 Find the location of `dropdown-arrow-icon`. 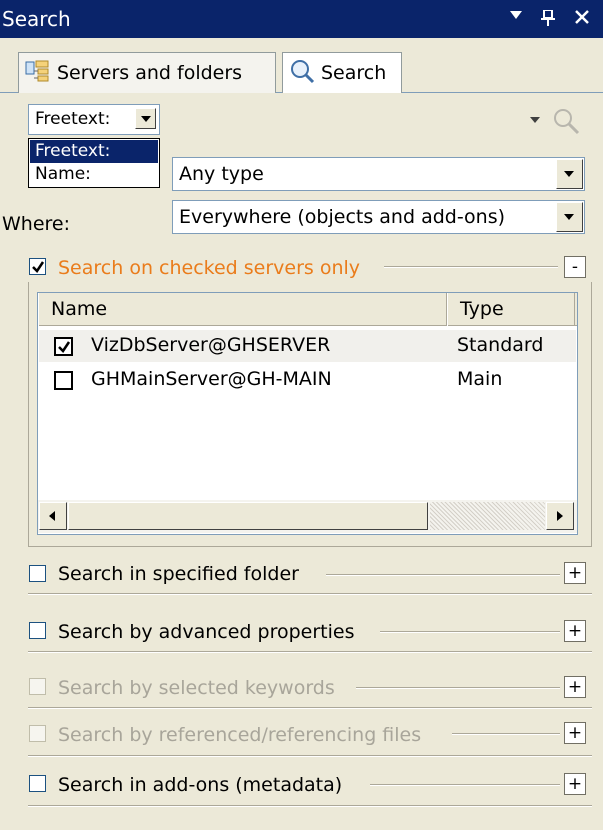

dropdown-arrow-icon is located at coordinates (516, 18).